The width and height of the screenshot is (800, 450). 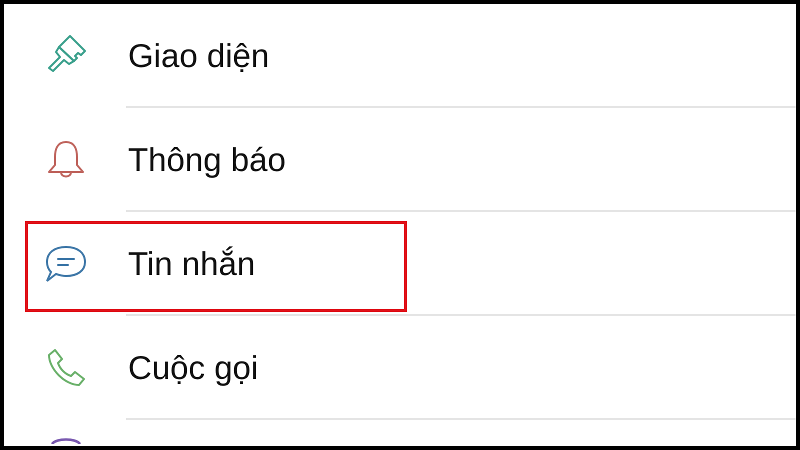 I want to click on setting-label: Cuộc gọi, so click(x=193, y=368).